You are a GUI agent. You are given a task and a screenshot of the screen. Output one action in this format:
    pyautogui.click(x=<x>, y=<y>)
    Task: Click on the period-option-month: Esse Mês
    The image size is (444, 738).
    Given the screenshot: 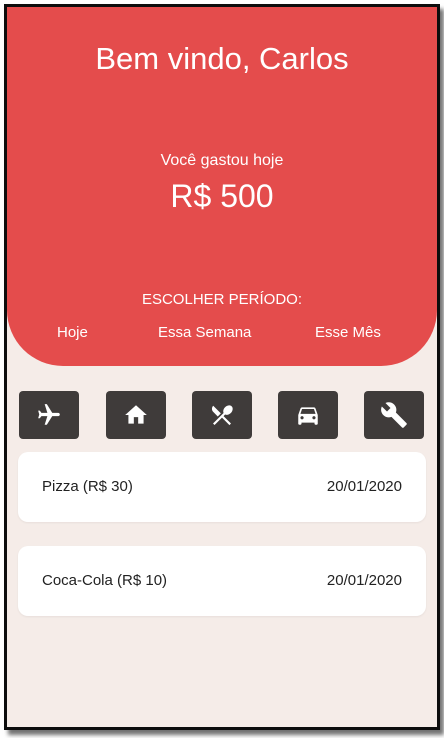 What is the action you would take?
    pyautogui.click(x=348, y=333)
    